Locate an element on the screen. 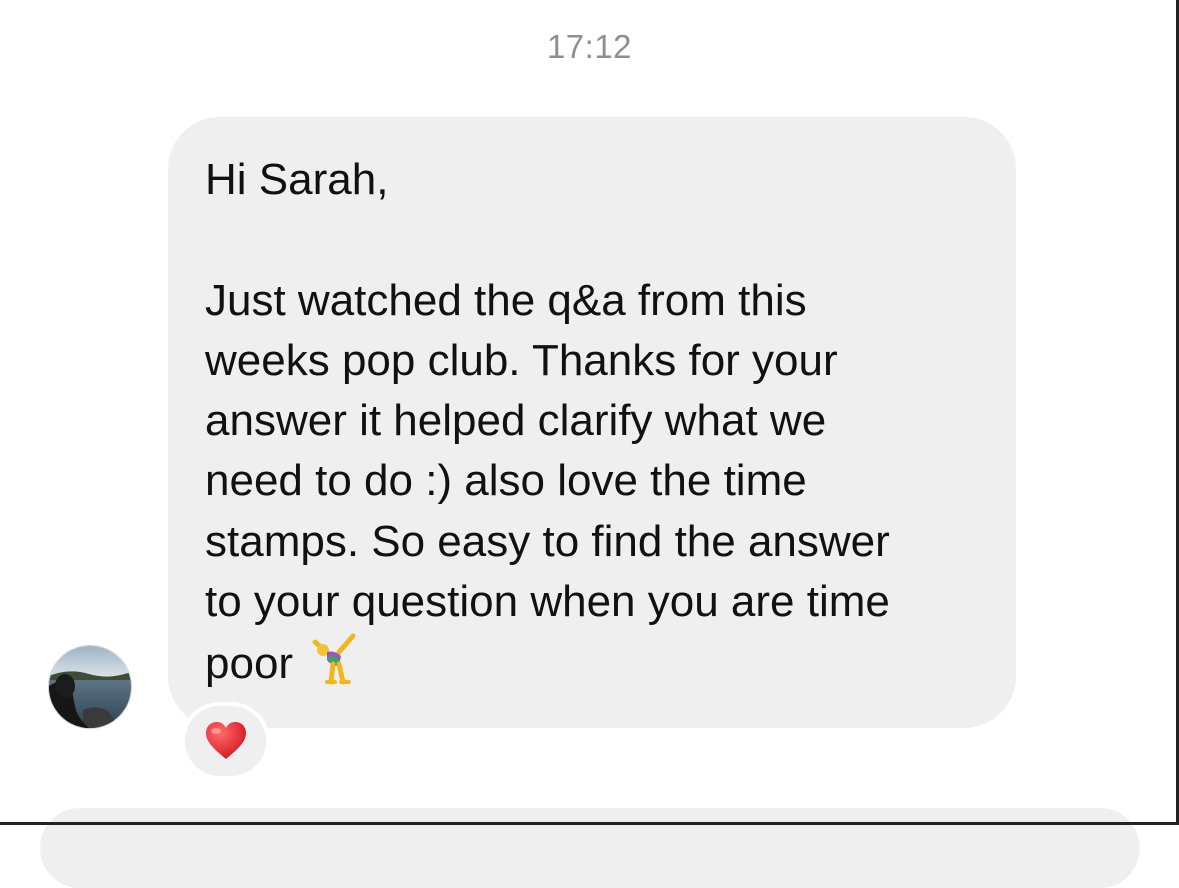  message-last-word: poor is located at coordinates (249, 664).